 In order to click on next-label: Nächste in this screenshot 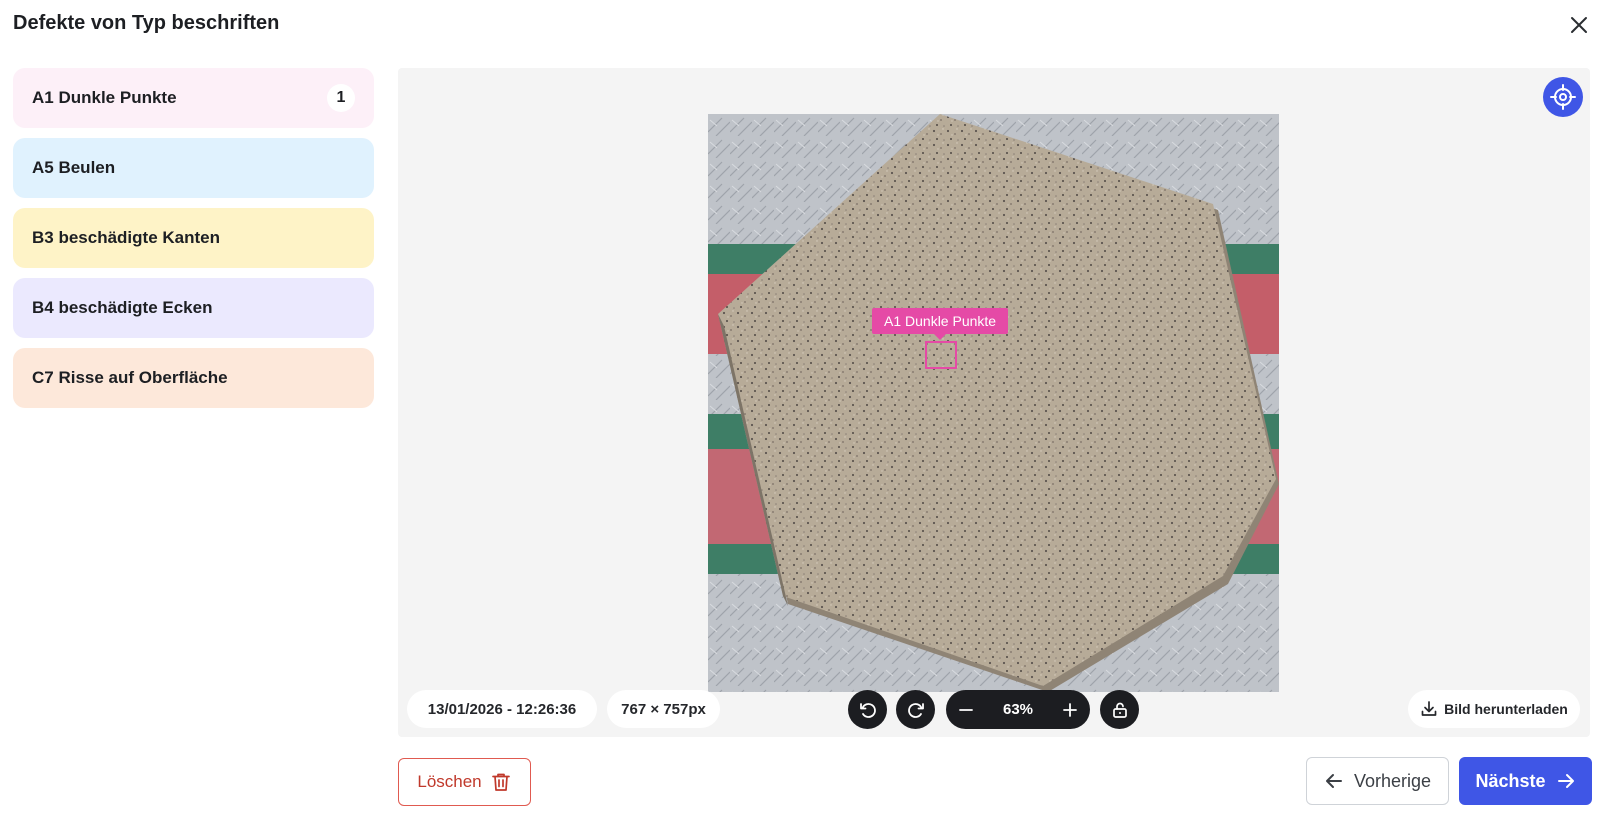, I will do `click(1510, 780)`.